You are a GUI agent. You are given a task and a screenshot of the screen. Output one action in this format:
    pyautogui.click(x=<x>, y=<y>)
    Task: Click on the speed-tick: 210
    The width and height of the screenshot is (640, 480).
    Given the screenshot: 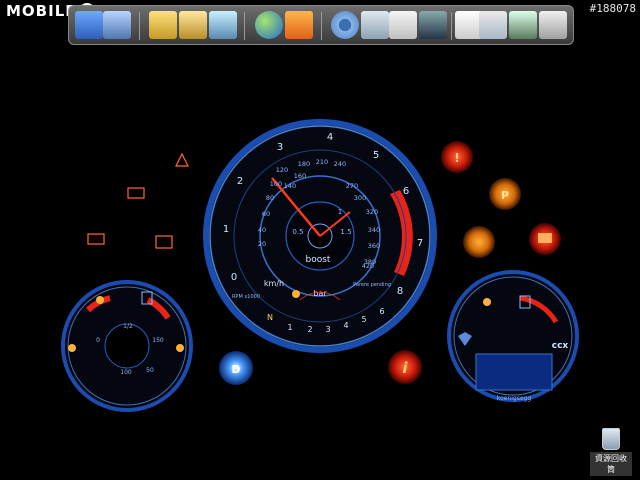 What is the action you would take?
    pyautogui.click(x=322, y=162)
    